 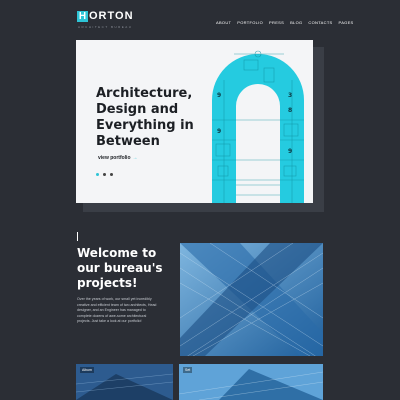 I want to click on logo: H ORTON, so click(x=105, y=16).